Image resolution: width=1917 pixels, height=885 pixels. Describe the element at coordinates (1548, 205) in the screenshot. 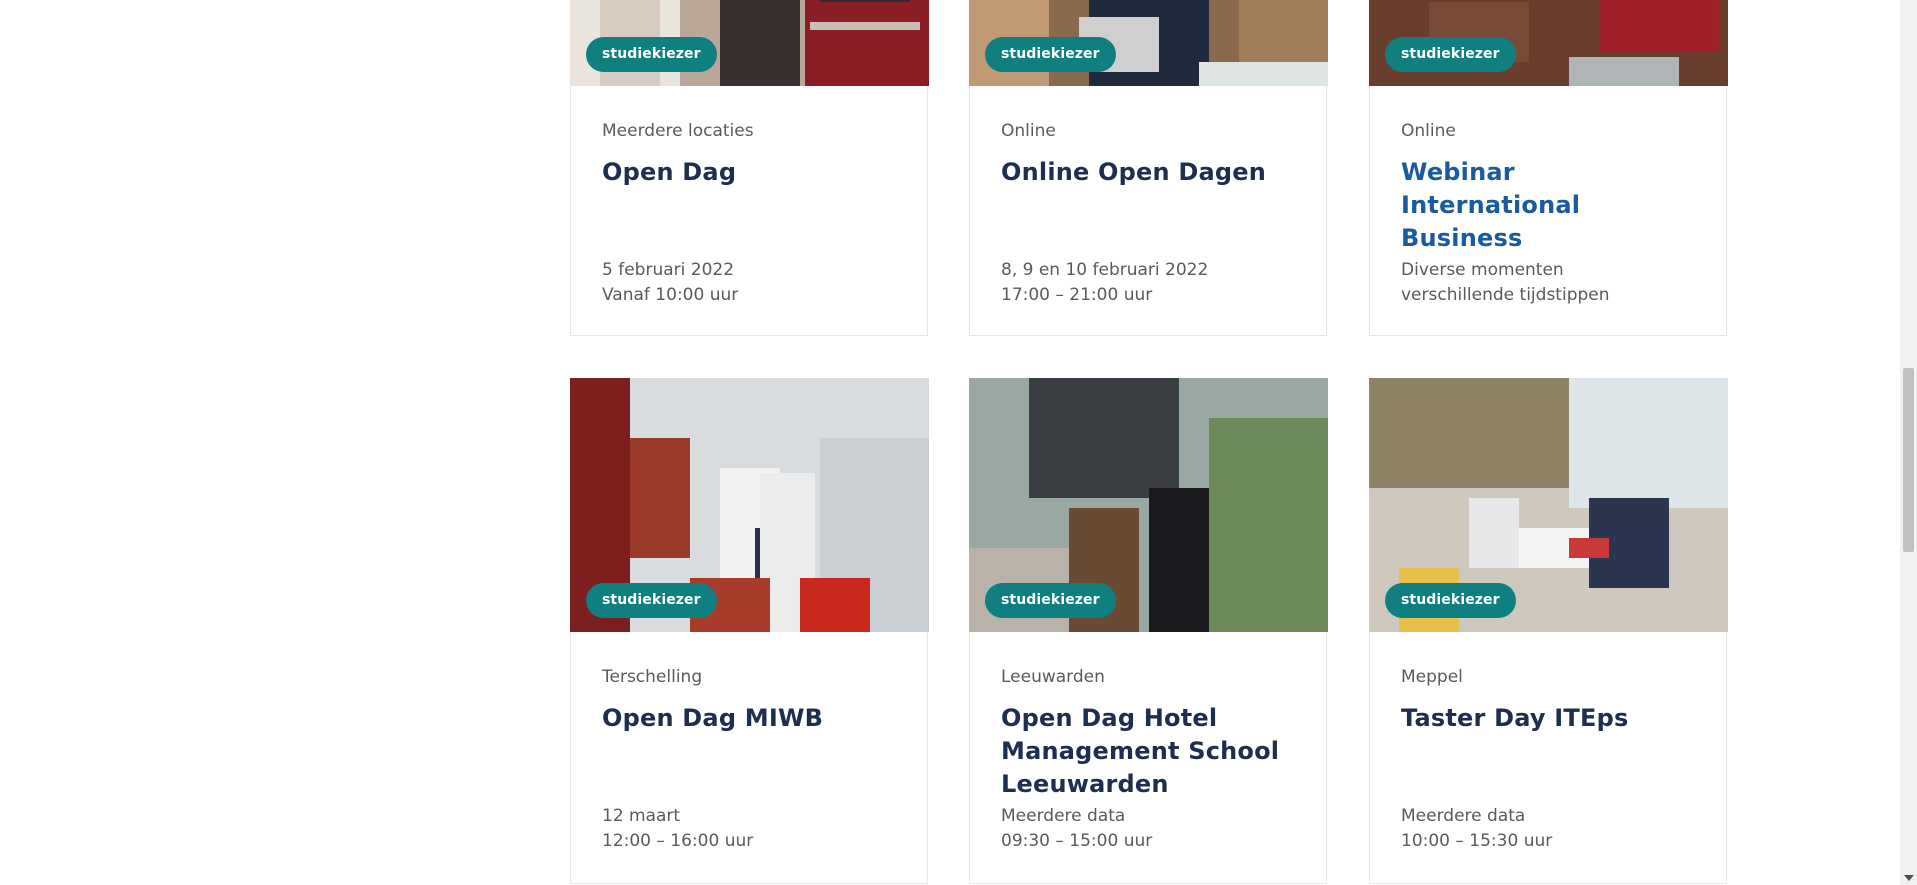

I see `event-title: Webinar International Business` at that location.